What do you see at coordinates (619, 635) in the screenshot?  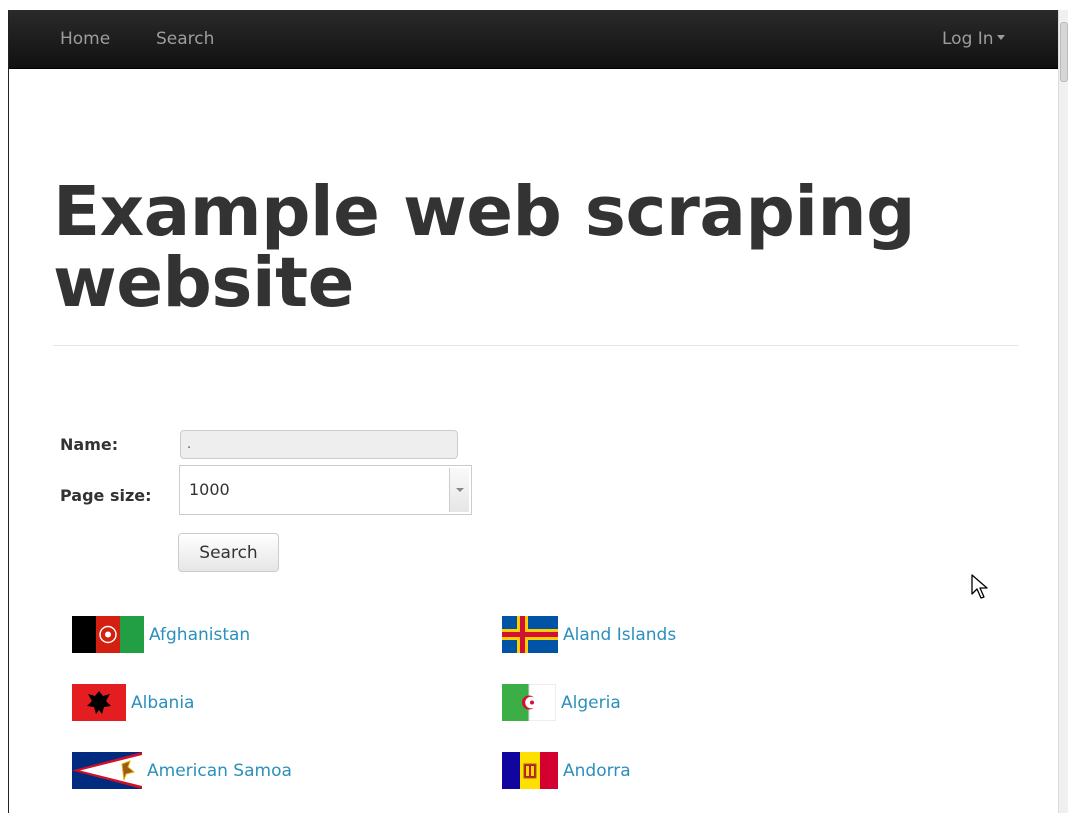 I see `country-link: Aland Islands` at bounding box center [619, 635].